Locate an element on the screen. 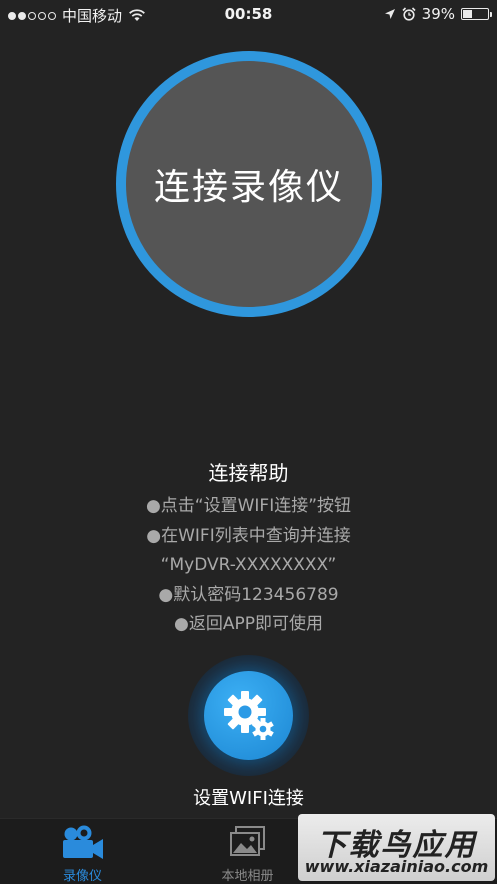  help-line: ●在WIFI列表中查询并连接 is located at coordinates (248, 535).